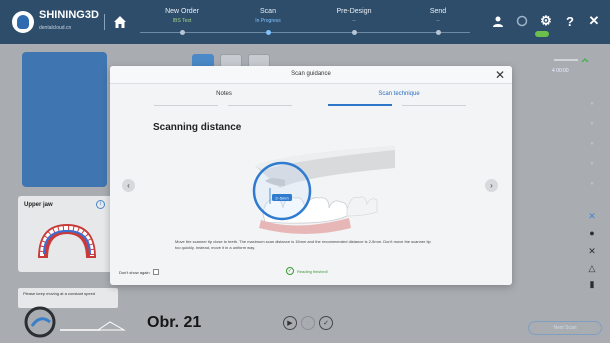  What do you see at coordinates (182, 16) in the screenshot?
I see `step-new-order: New Order IBS Test` at bounding box center [182, 16].